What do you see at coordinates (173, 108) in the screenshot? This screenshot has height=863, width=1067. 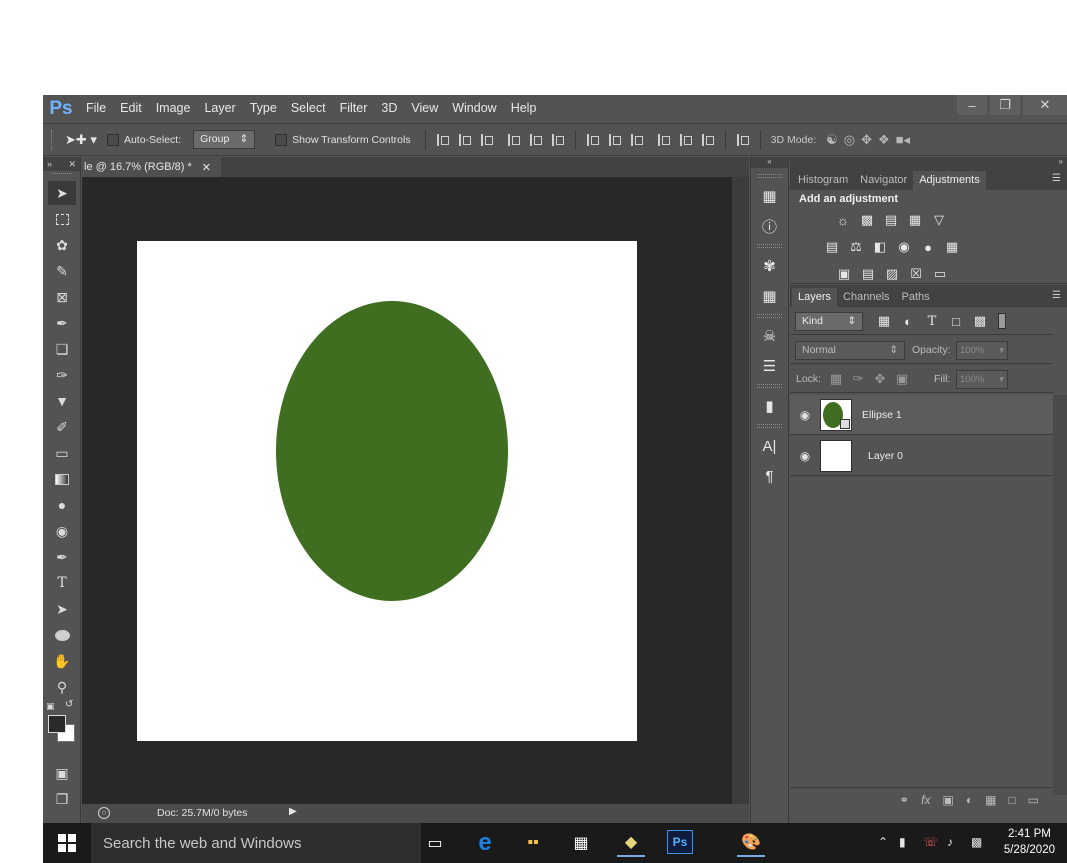 I see `menu-image: Image` at bounding box center [173, 108].